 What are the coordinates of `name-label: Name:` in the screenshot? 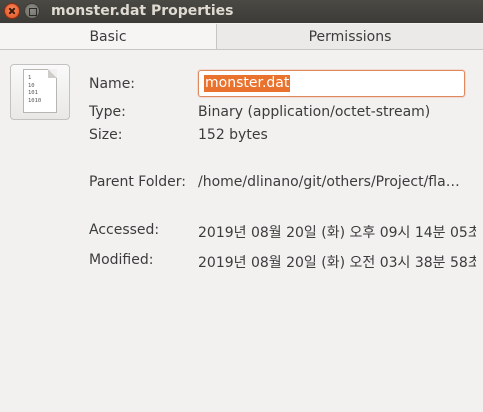 It's located at (112, 84).